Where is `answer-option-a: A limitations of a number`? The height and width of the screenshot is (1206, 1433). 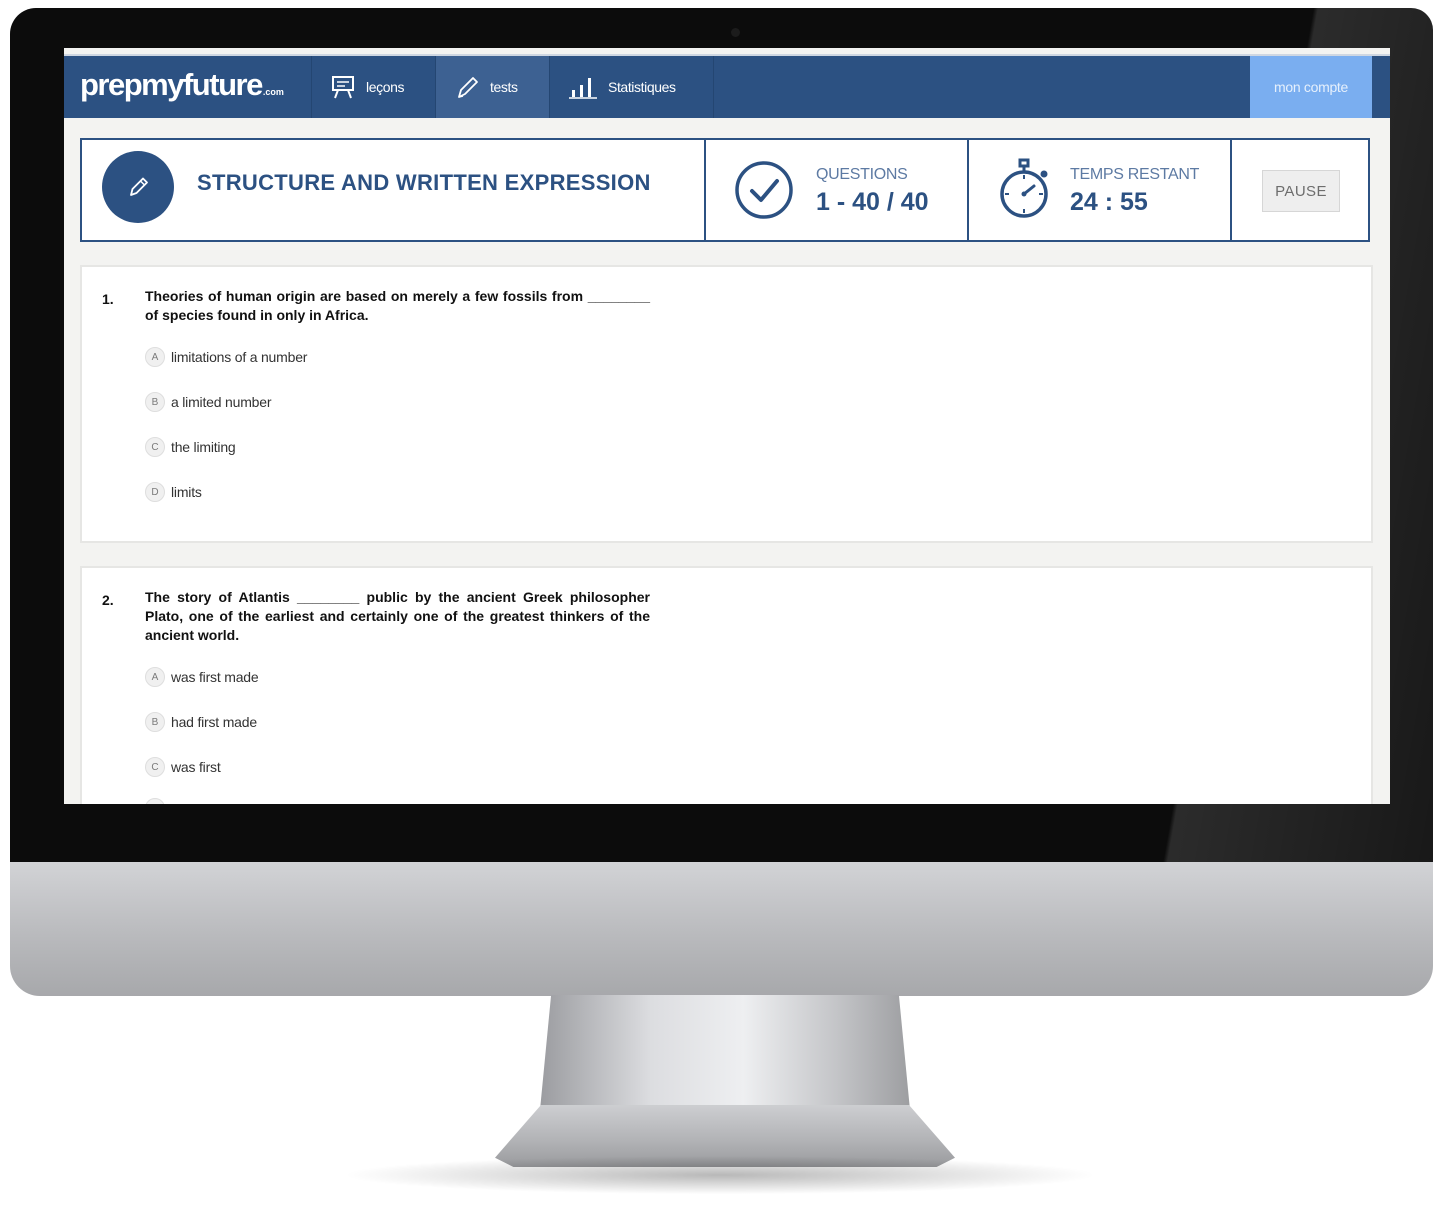
answer-option-a: A limitations of a number is located at coordinates (226, 357).